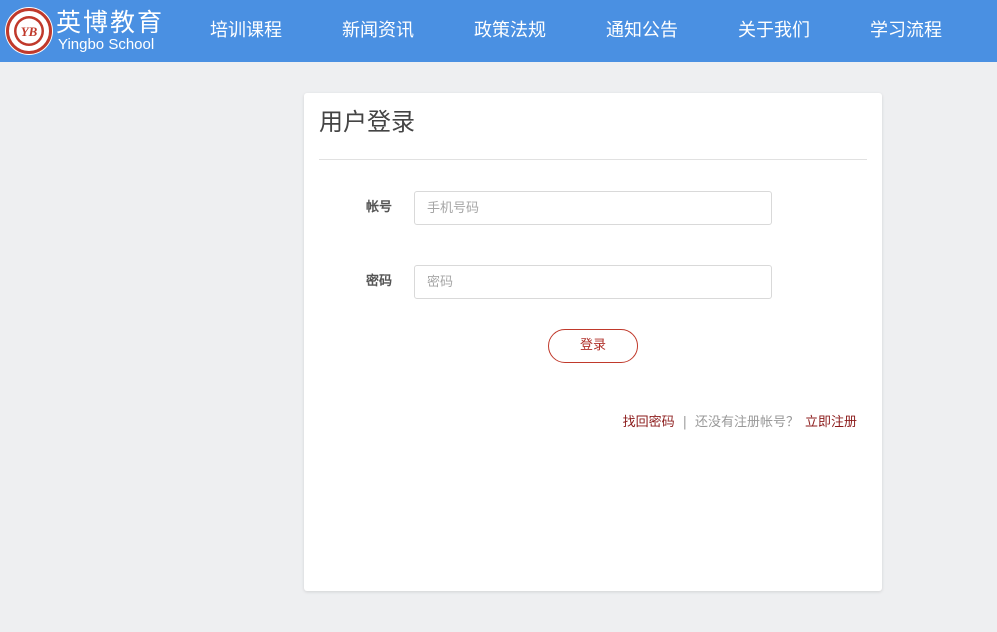 This screenshot has width=997, height=632. What do you see at coordinates (593, 282) in the screenshot?
I see `password-input` at bounding box center [593, 282].